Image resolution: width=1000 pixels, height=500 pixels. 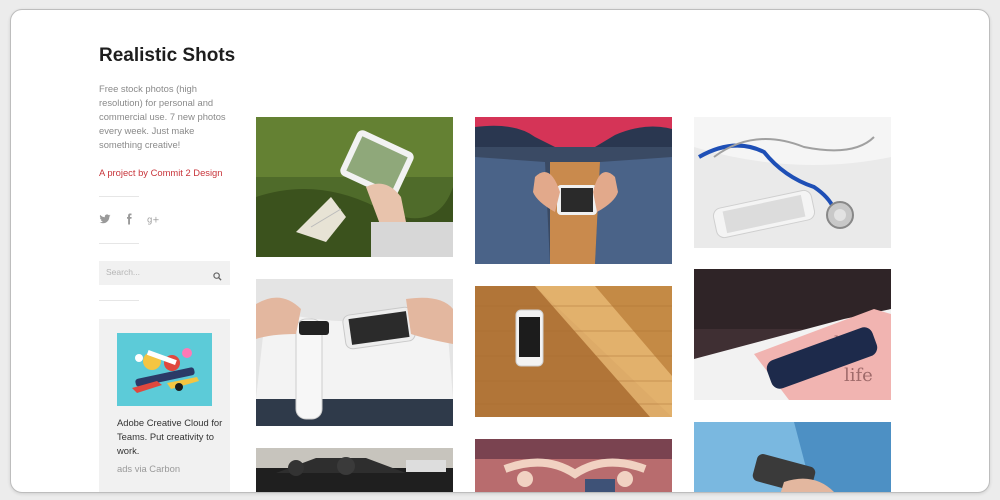 I want to click on photo-phone-in-lap-jeans, so click(x=573, y=190).